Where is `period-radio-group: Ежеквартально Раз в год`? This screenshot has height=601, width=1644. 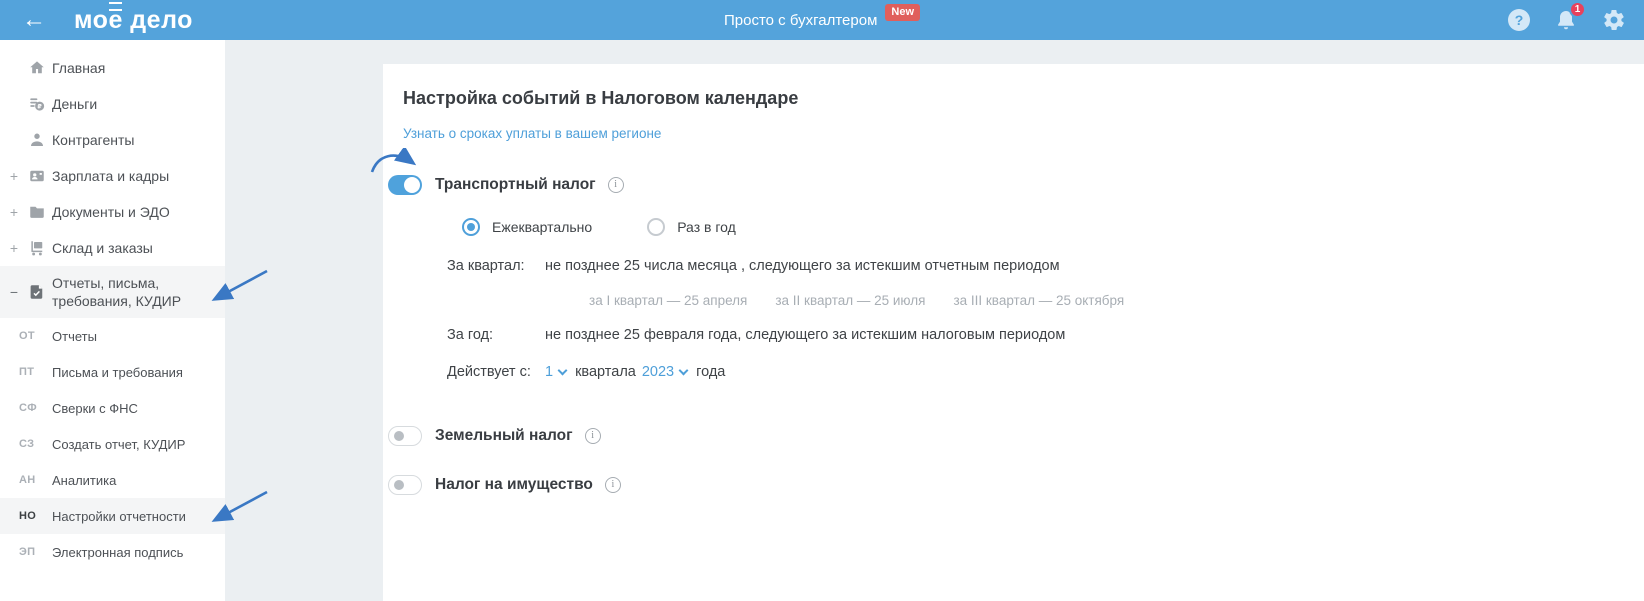
period-radio-group: Ежеквартально Раз в год is located at coordinates (1033, 227).